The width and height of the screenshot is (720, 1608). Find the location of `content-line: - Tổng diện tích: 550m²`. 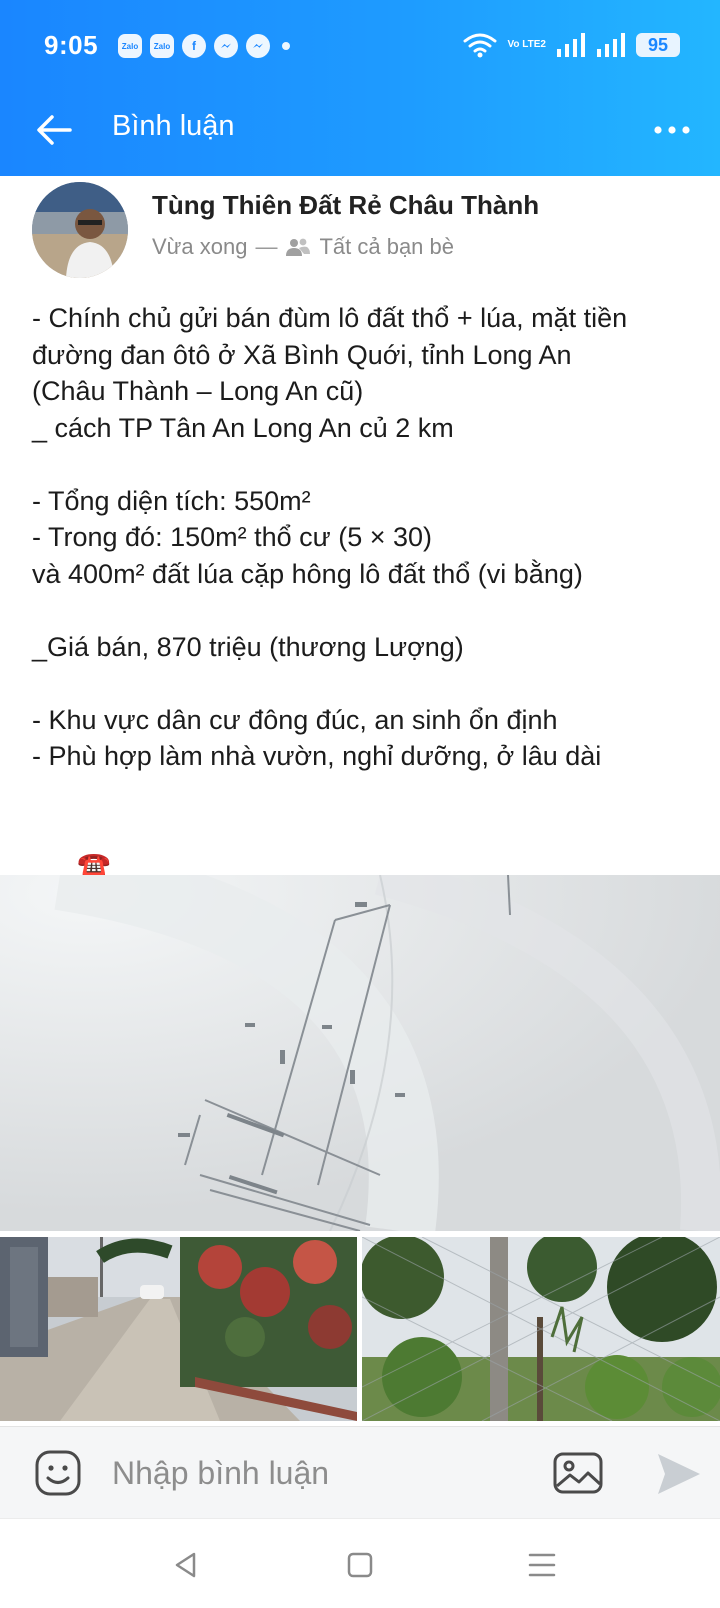

content-line: - Tổng diện tích: 550m² is located at coordinates (171, 500).